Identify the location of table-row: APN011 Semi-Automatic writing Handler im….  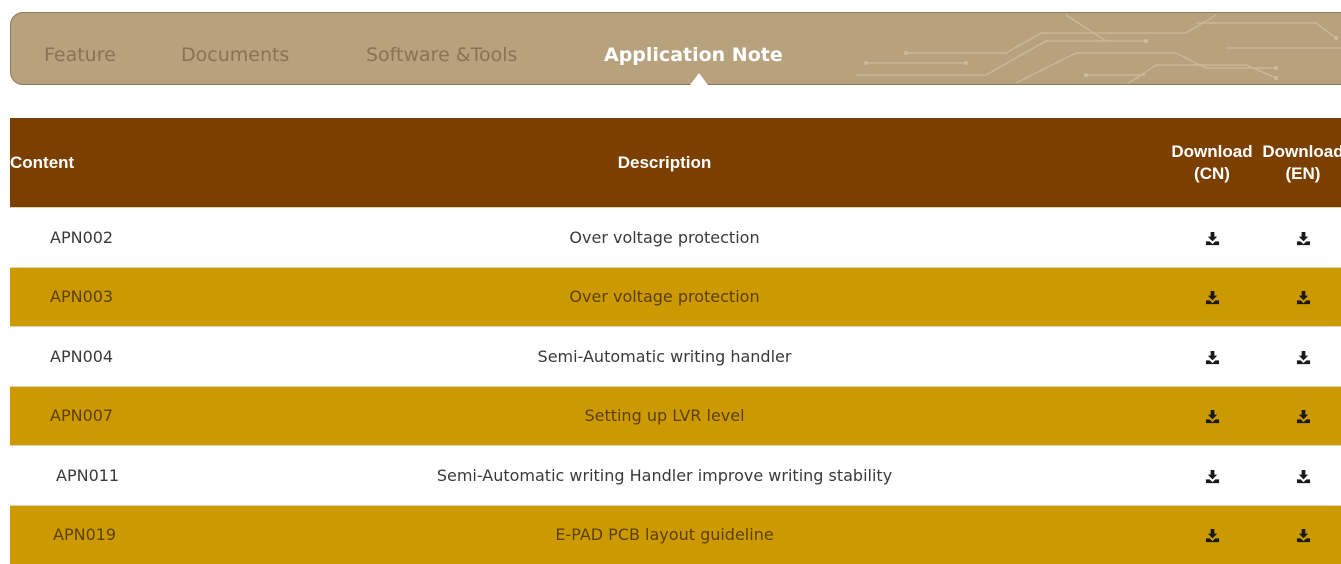
(675, 475).